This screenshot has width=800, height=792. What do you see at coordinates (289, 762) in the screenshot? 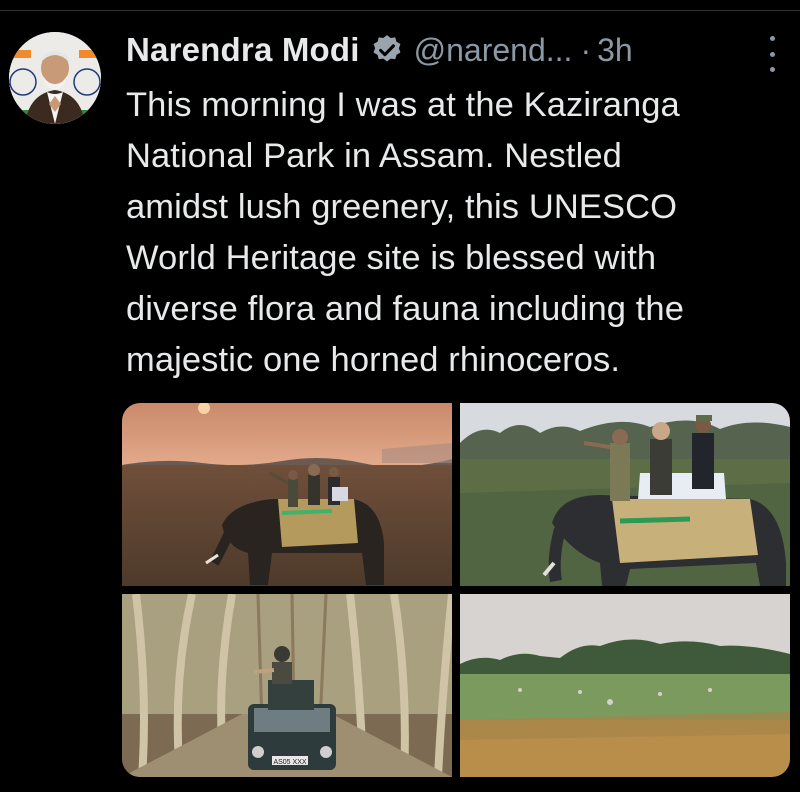
I see `license-plate-text: AS05 XXX` at bounding box center [289, 762].